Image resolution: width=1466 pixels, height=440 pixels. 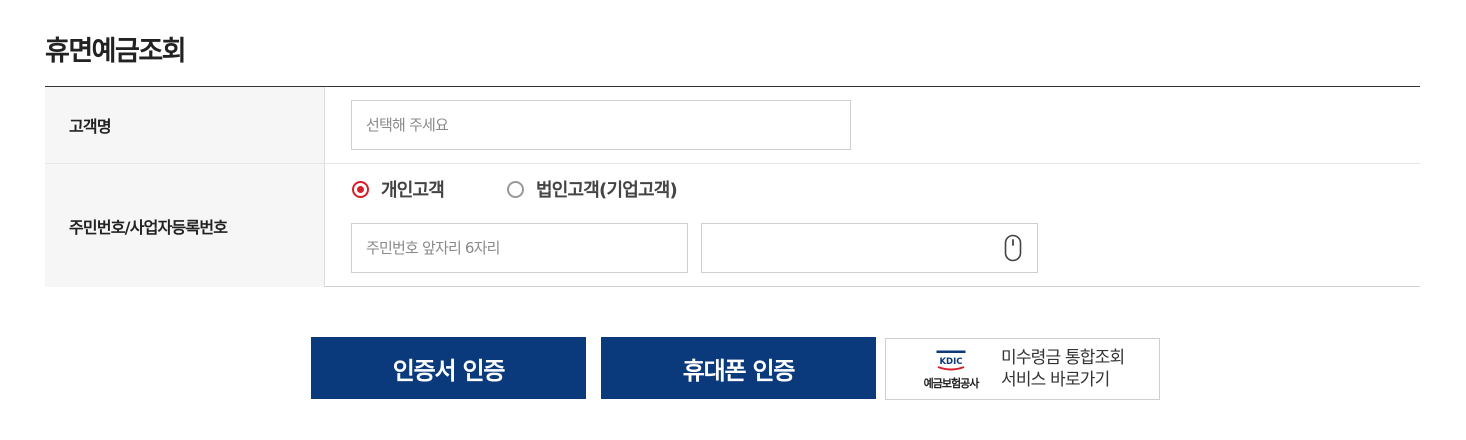 I want to click on id-back-wrapper, so click(x=869, y=248).